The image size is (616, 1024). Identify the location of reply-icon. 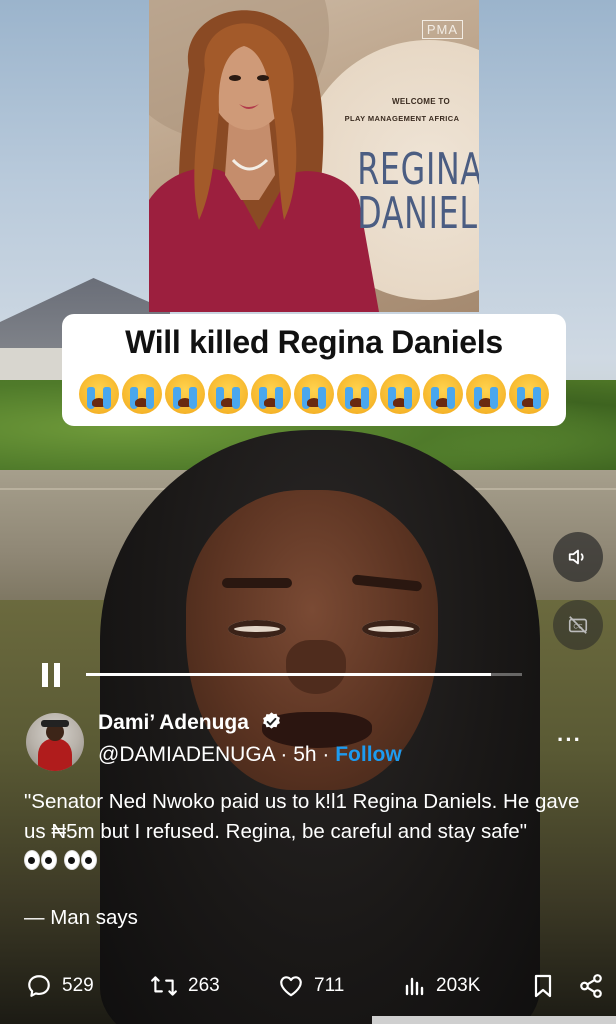
(39, 986).